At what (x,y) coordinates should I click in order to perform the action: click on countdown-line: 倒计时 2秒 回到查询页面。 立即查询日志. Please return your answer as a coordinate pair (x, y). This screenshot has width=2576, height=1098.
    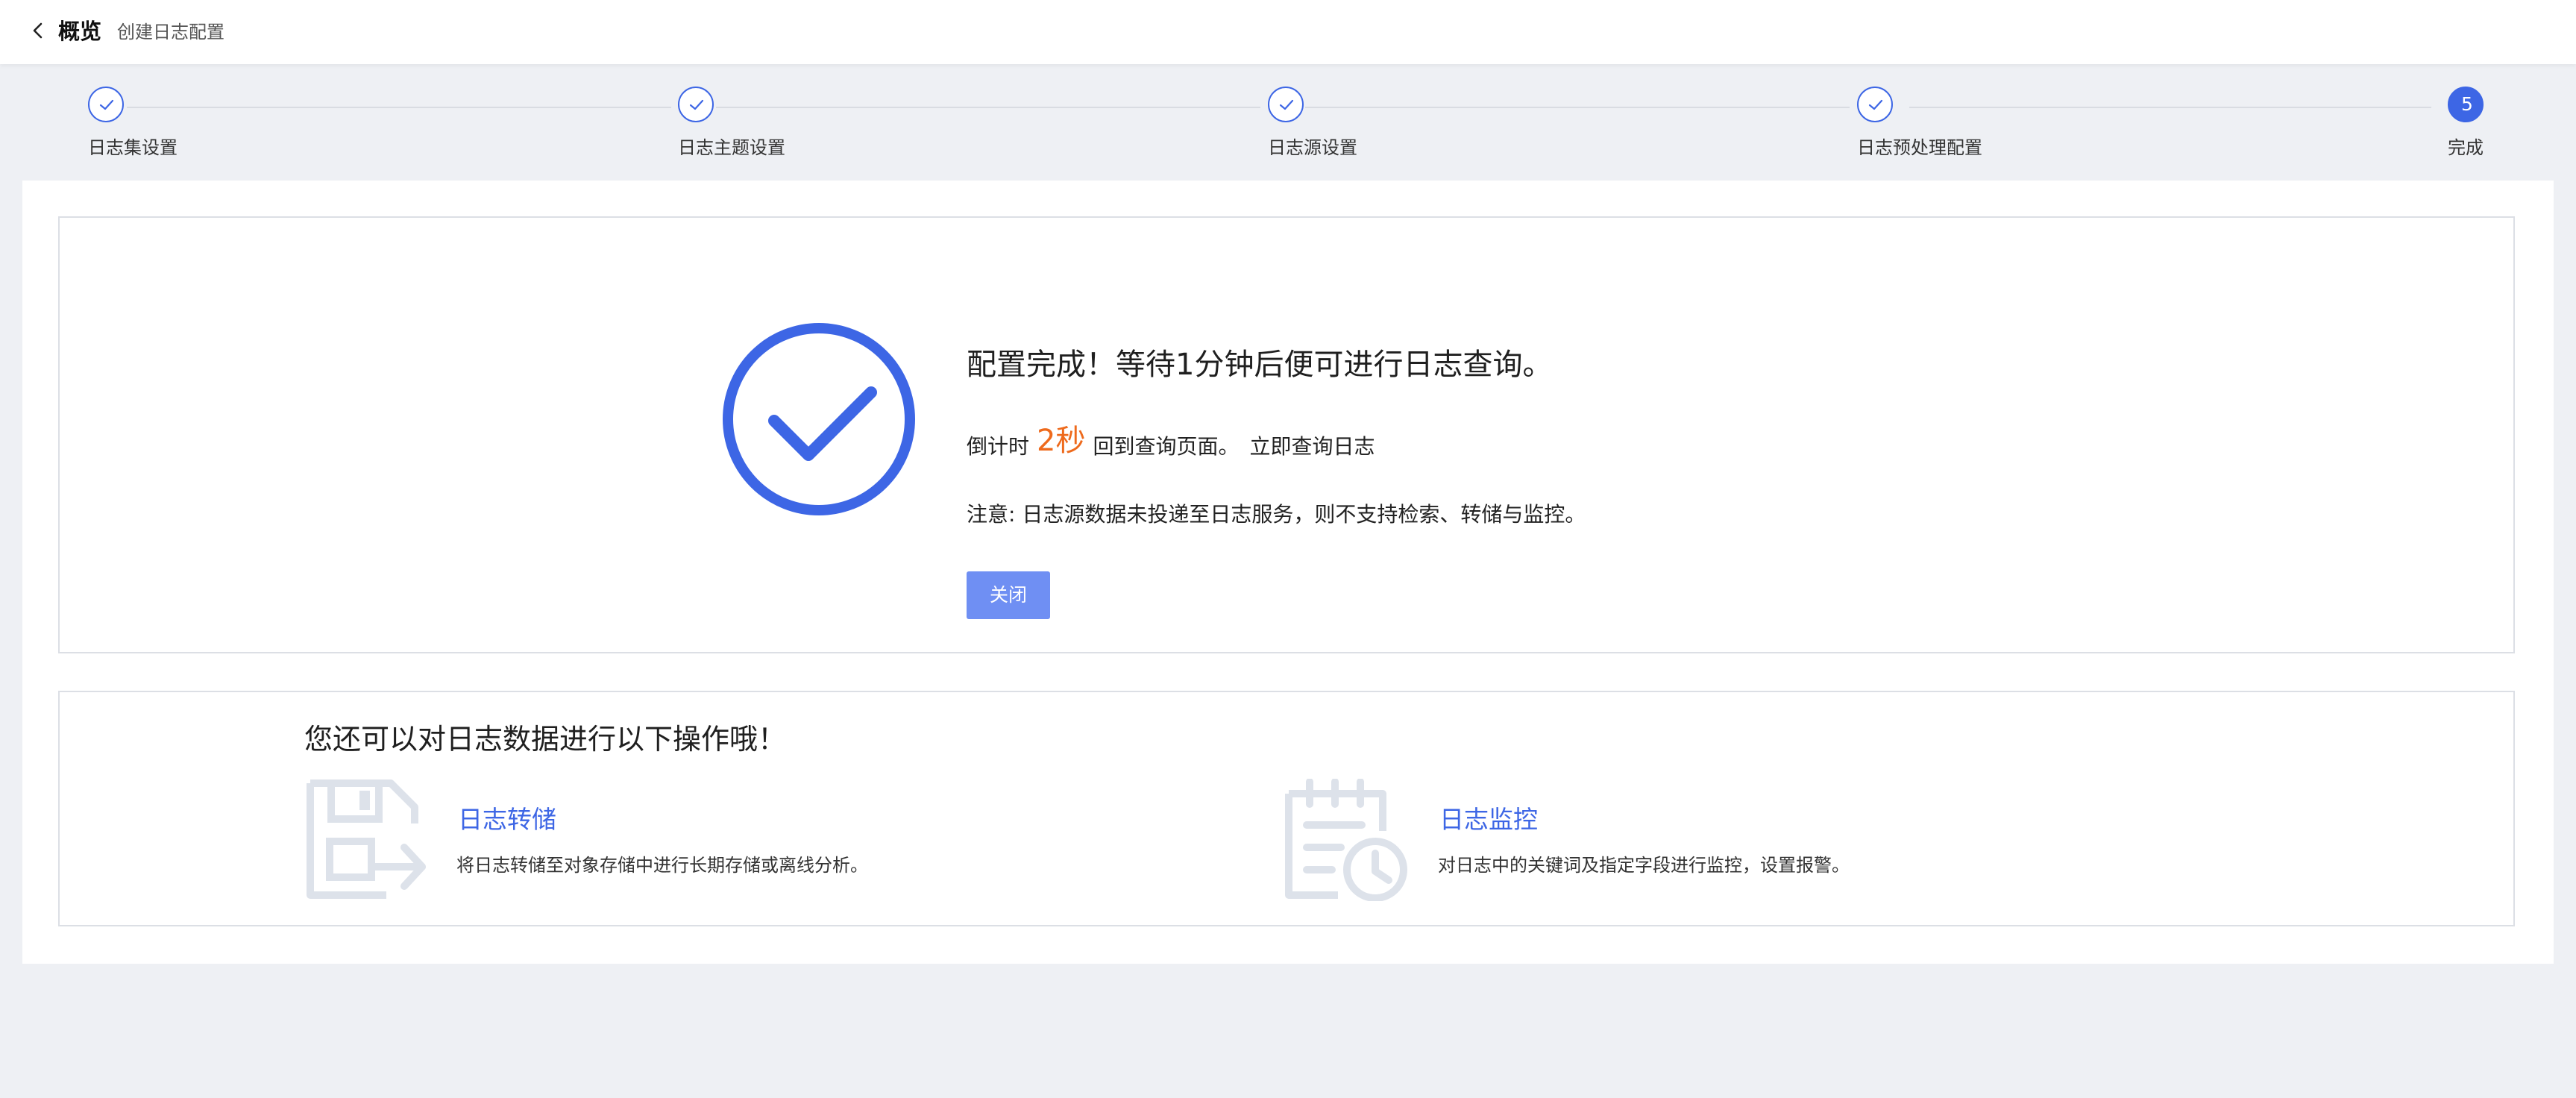
    Looking at the image, I should click on (1171, 440).